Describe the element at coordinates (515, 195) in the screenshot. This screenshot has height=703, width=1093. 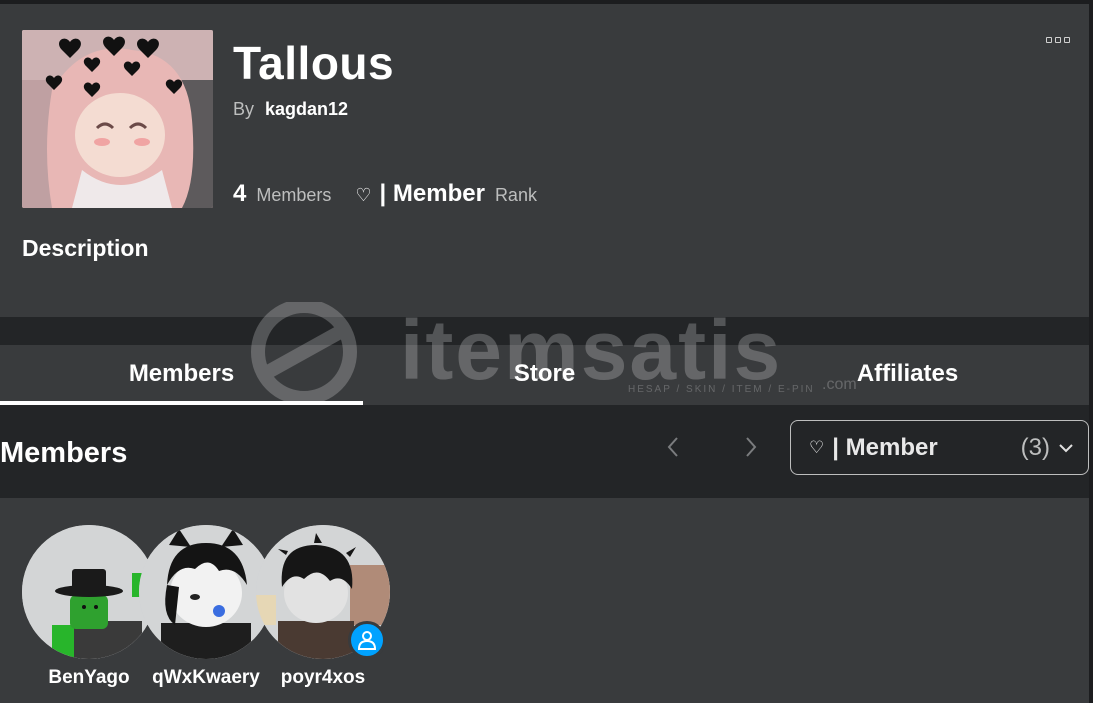
I see `rank-stat-label: Rank` at that location.